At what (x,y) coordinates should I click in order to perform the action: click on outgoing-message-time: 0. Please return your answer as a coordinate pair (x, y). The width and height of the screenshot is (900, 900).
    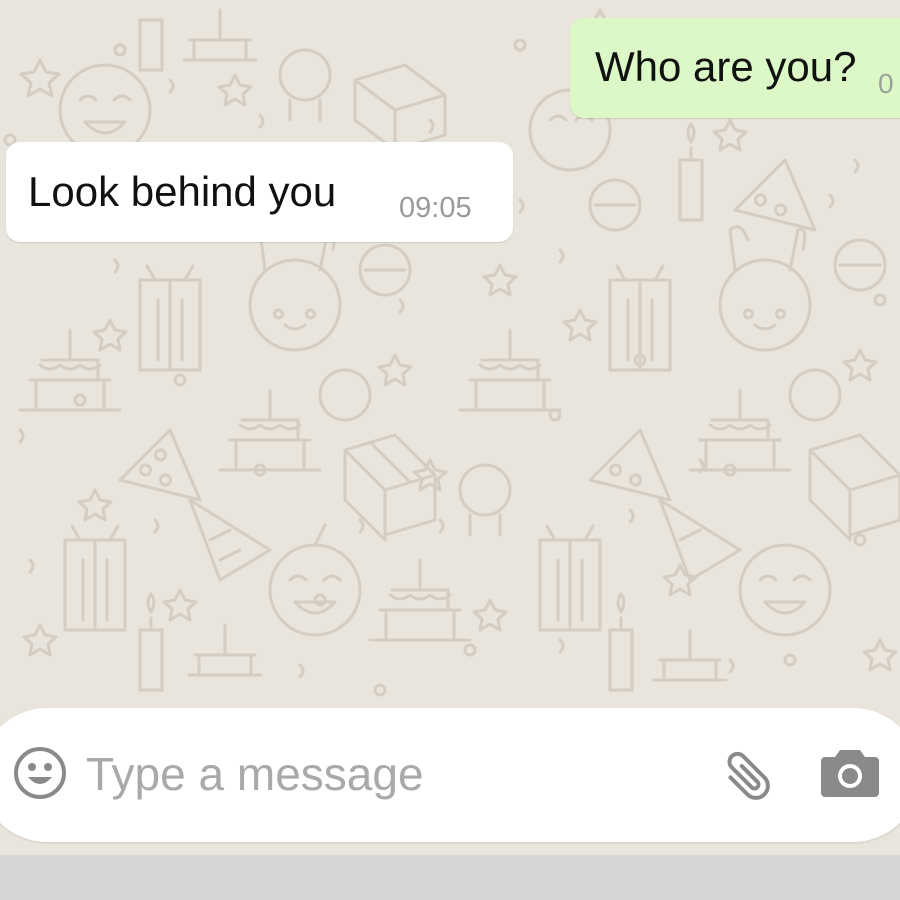
    Looking at the image, I should click on (886, 83).